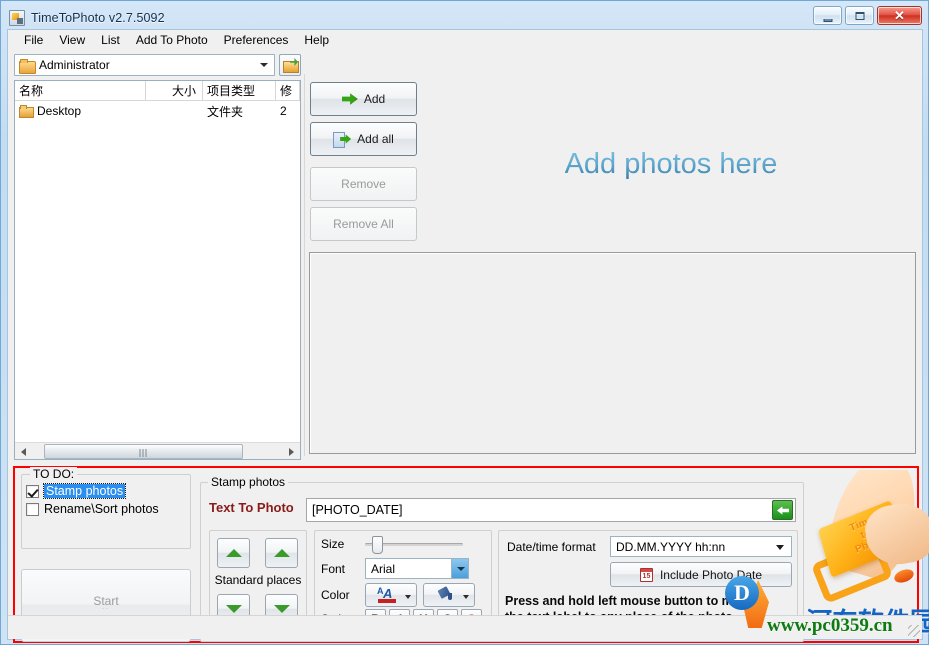 This screenshot has width=929, height=645. I want to click on close-button: ✕, so click(899, 15).